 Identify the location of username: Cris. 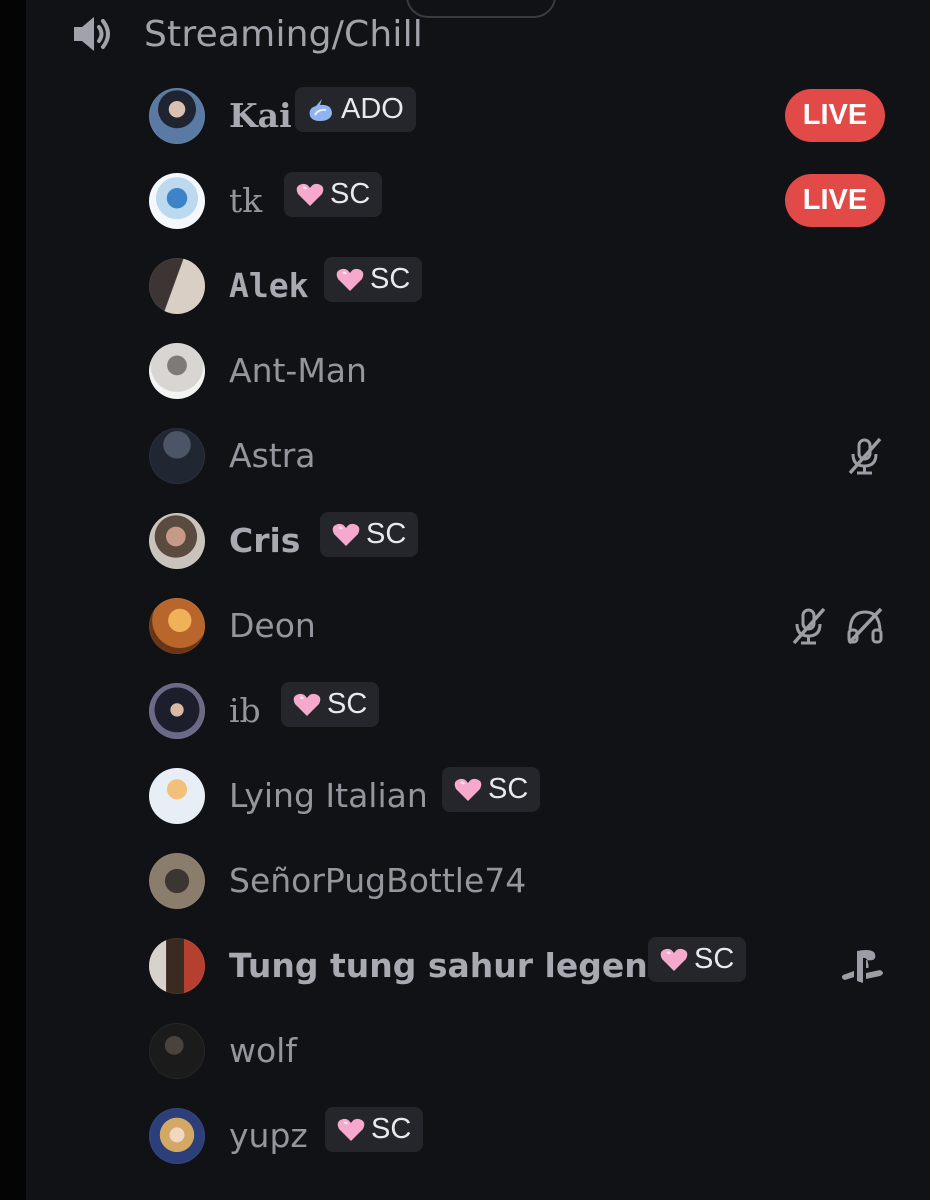
(265, 540).